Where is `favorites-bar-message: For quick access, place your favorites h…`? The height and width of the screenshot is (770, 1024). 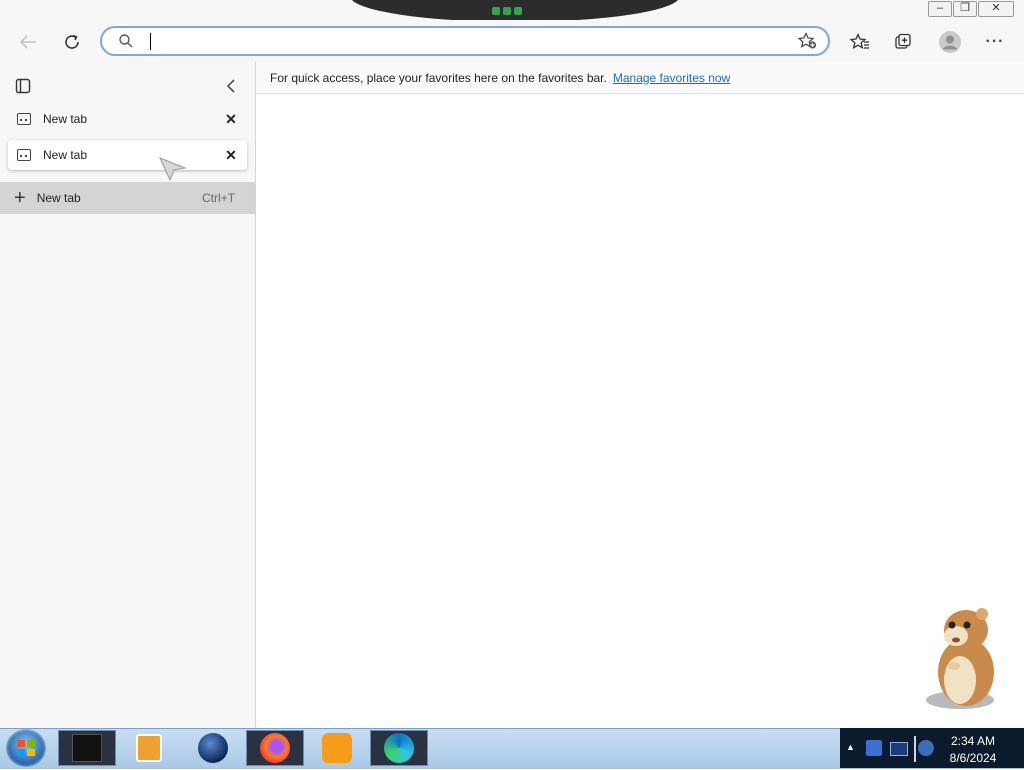 favorites-bar-message: For quick access, place your favorites h… is located at coordinates (438, 77).